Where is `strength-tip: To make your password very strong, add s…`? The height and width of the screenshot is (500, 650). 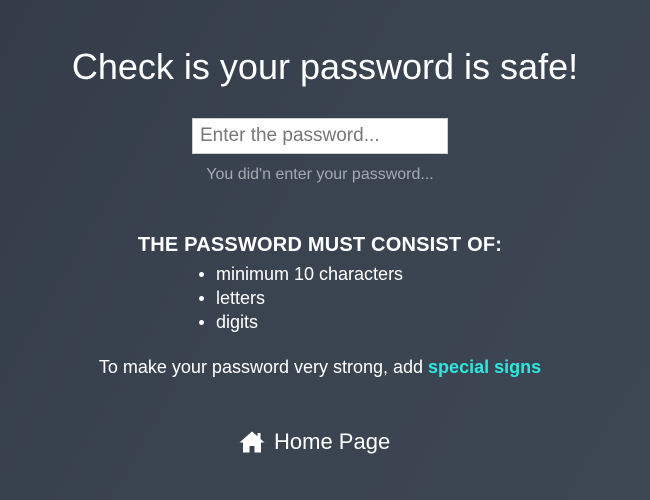 strength-tip: To make your password very strong, add s… is located at coordinates (320, 367).